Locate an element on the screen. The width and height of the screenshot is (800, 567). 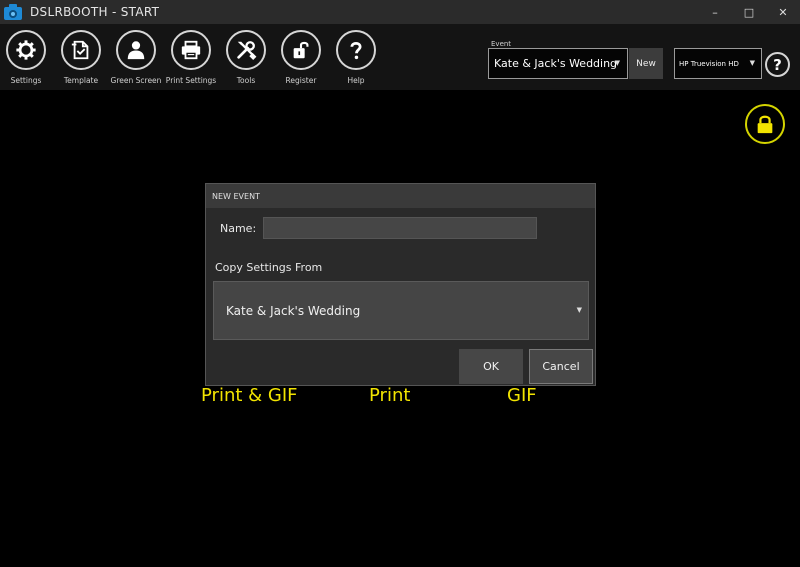
register-tool-button: Register is located at coordinates (301, 59).